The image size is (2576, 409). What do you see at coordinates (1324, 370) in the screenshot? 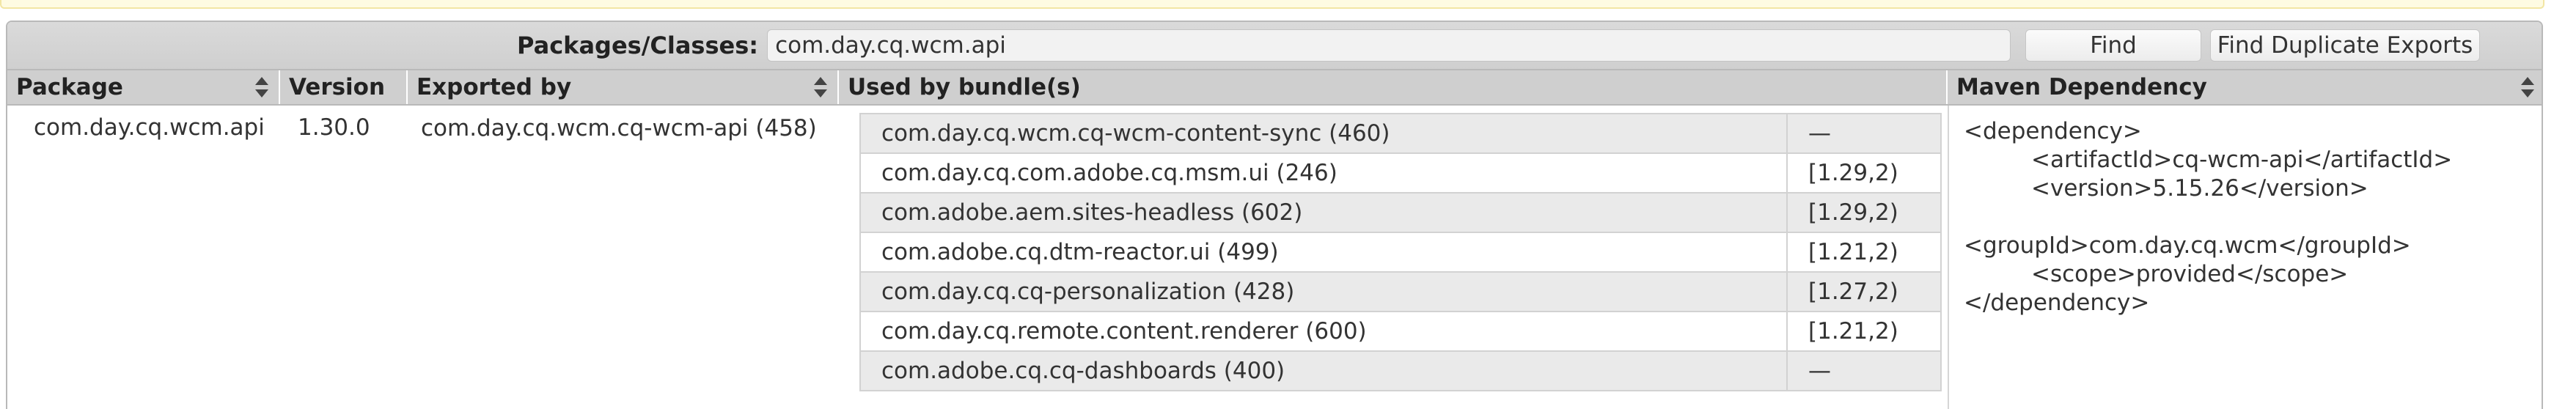
I see `bundle-name-link: com.adobe.cq.cq-dashboards (400)` at bounding box center [1324, 370].